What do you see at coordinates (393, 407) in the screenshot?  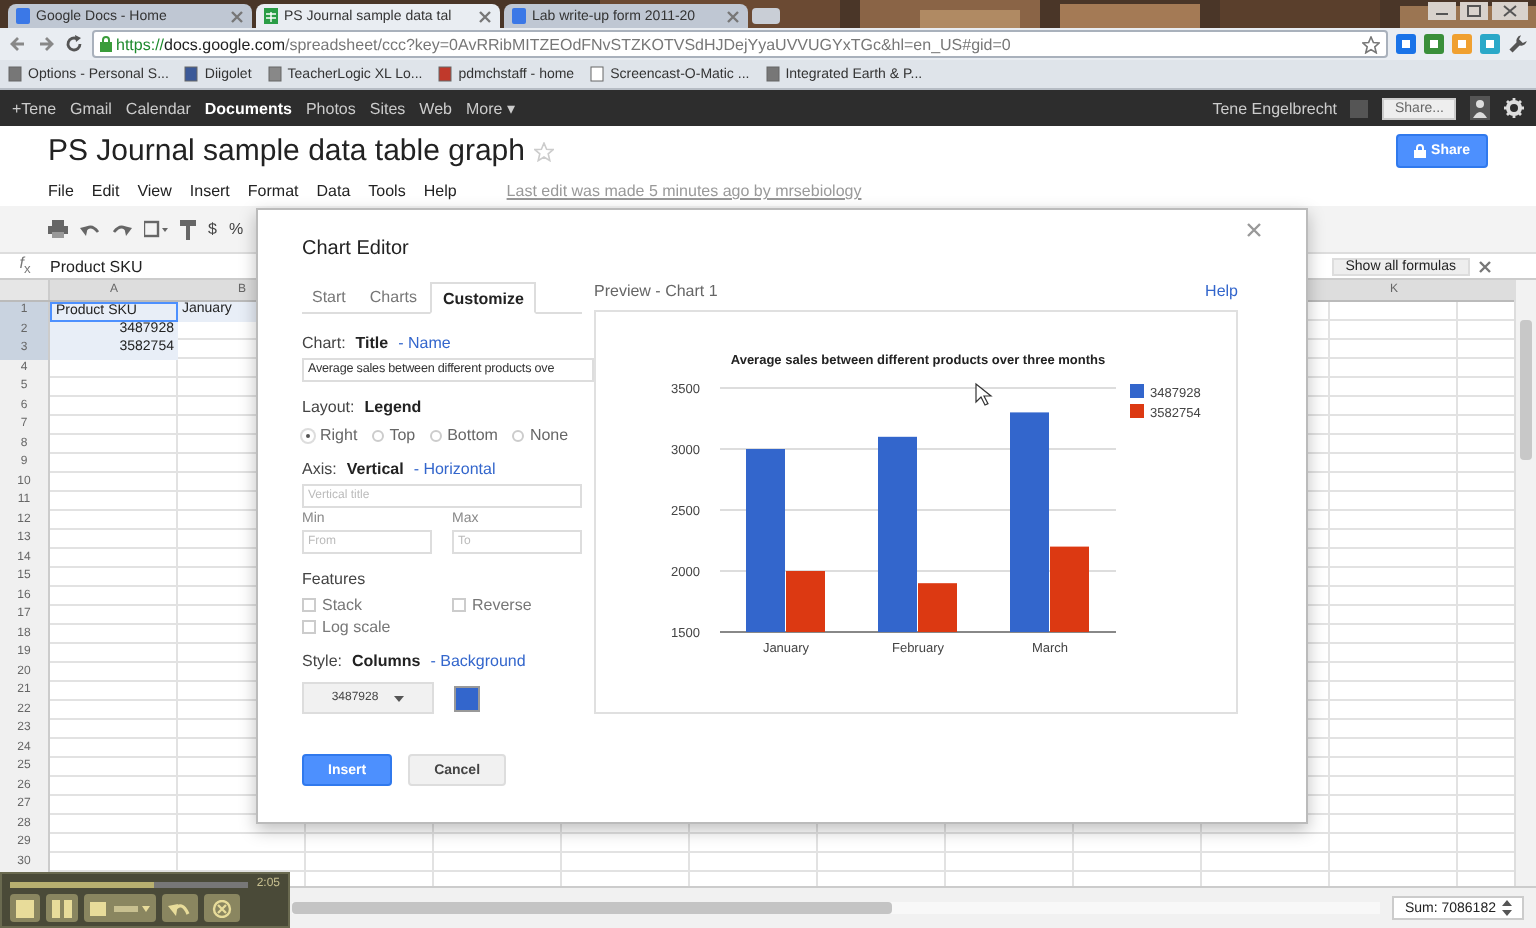 I see `option-link: Legend` at bounding box center [393, 407].